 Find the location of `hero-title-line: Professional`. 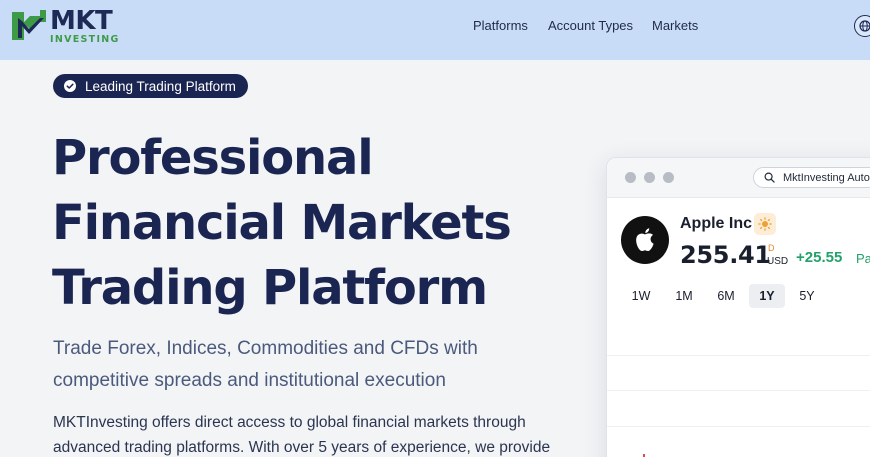

hero-title-line: Professional is located at coordinates (213, 158).